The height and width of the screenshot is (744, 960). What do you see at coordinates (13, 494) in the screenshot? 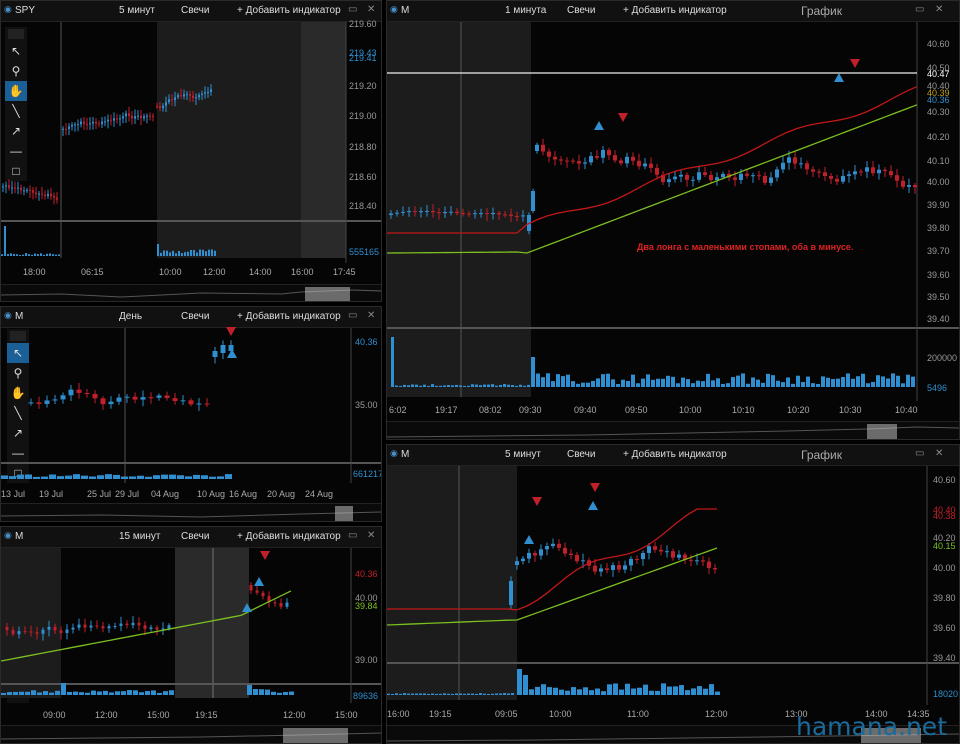
I see `time-label: 13 Jul` at bounding box center [13, 494].